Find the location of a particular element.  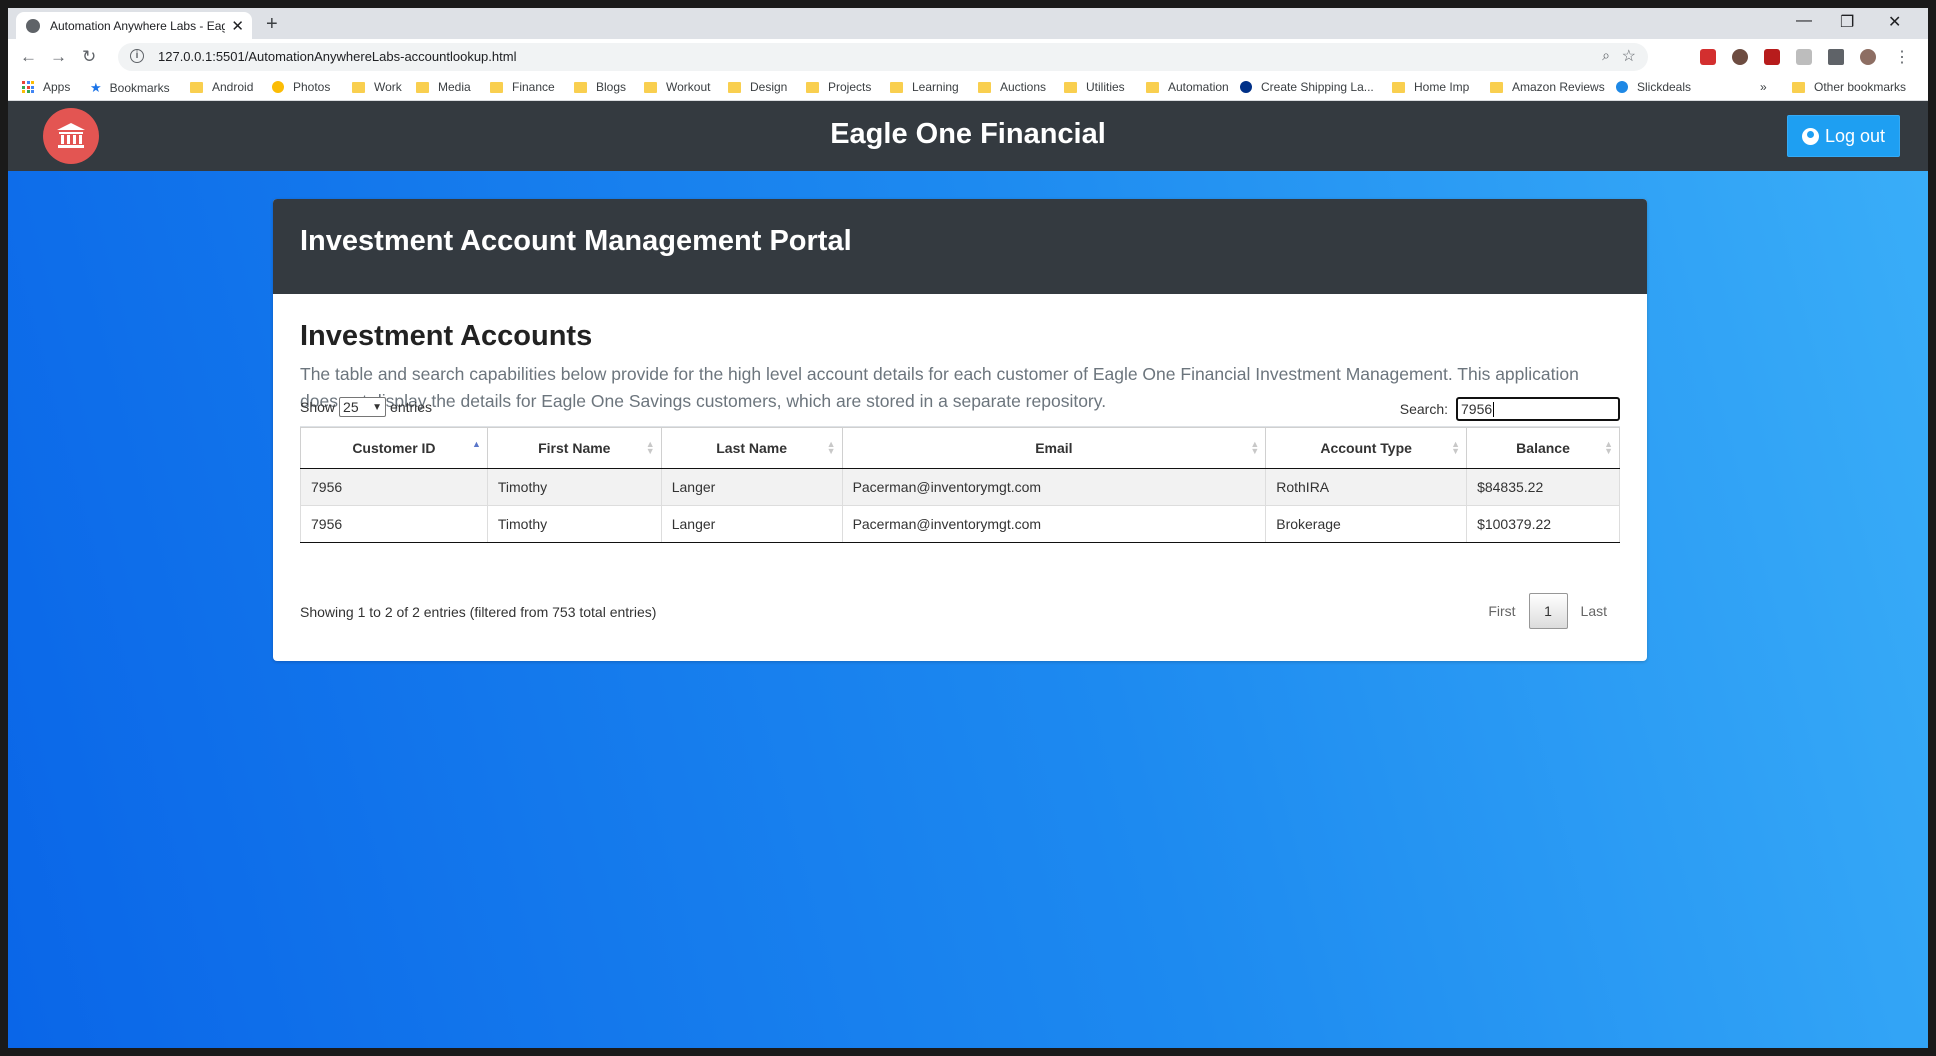

pagination: First 1 Last is located at coordinates (1547, 611).